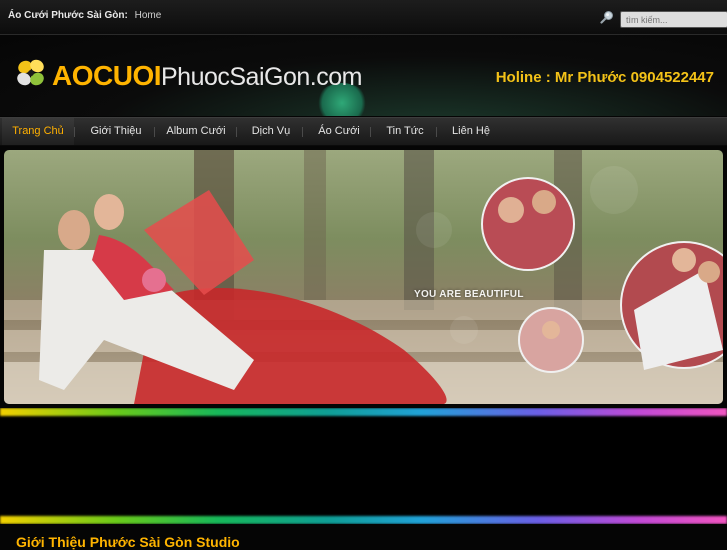 This screenshot has height=550, width=727. Describe the element at coordinates (31, 73) in the screenshot. I see `flower-logo-icon` at that location.